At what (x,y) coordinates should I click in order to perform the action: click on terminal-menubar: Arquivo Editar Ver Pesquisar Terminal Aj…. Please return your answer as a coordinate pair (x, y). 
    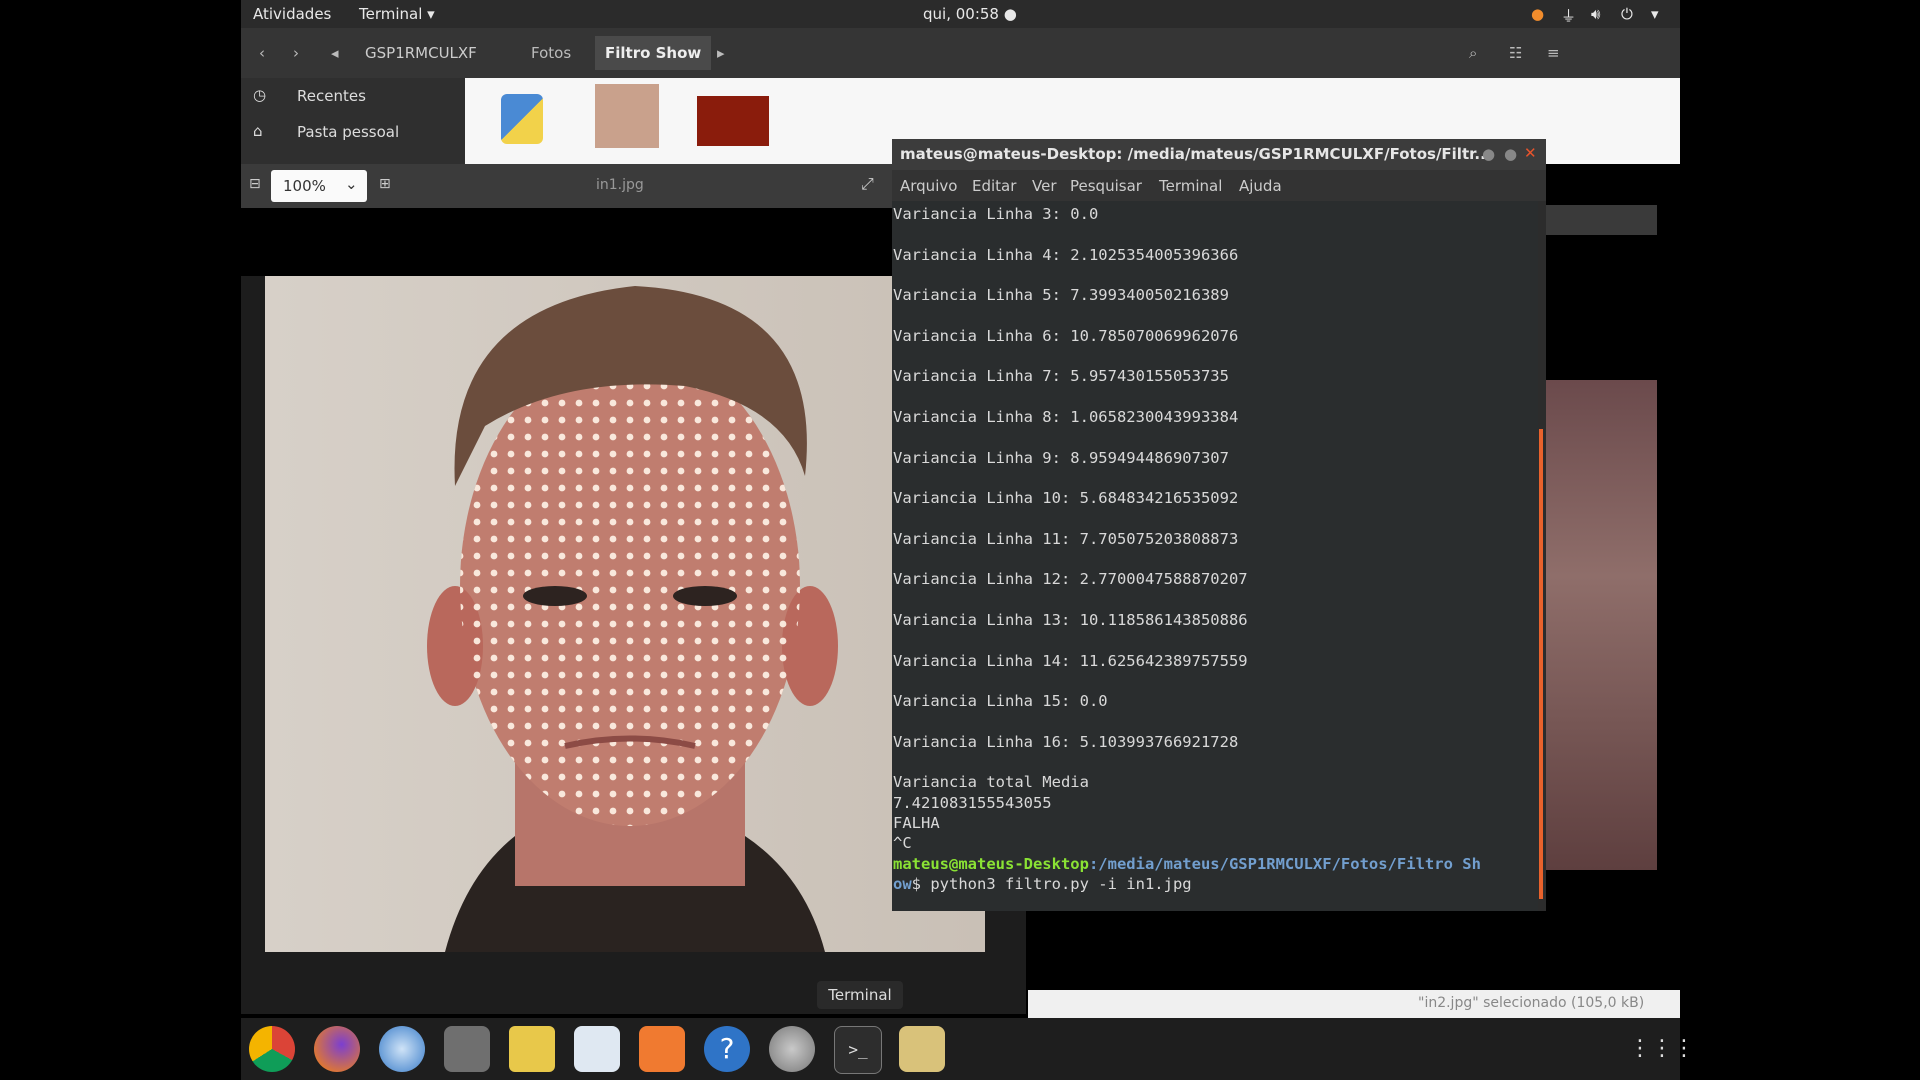
    Looking at the image, I should click on (1219, 185).